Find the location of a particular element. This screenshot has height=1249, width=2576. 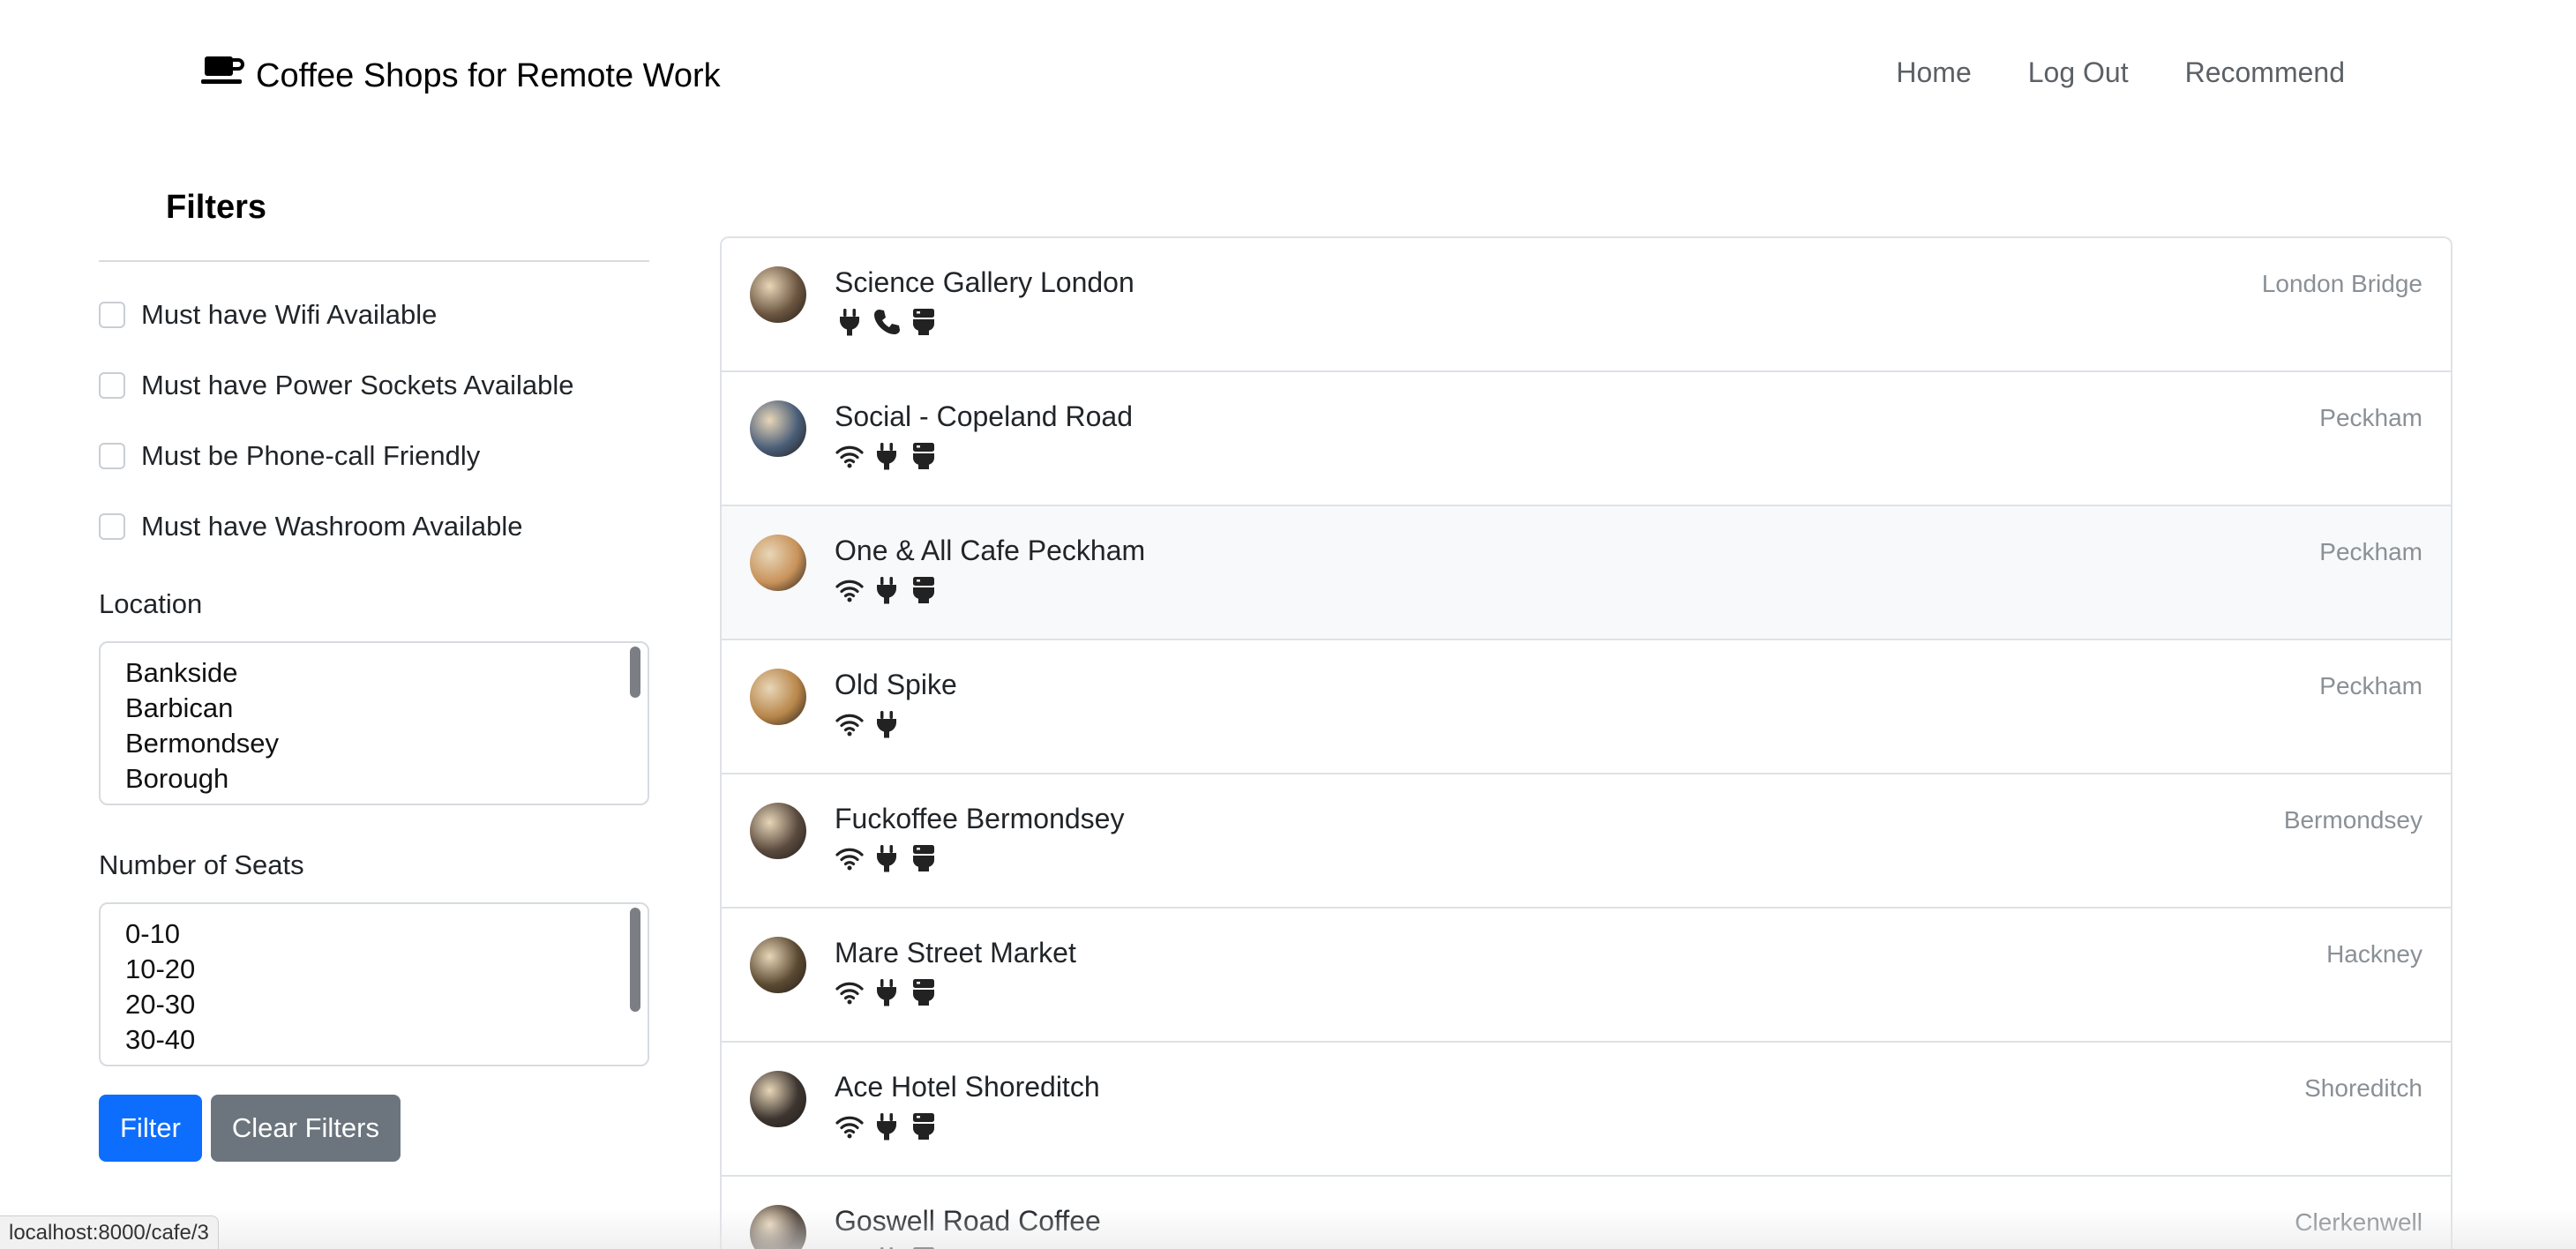

nav-links: Home Log Out Recommend is located at coordinates (2121, 72).